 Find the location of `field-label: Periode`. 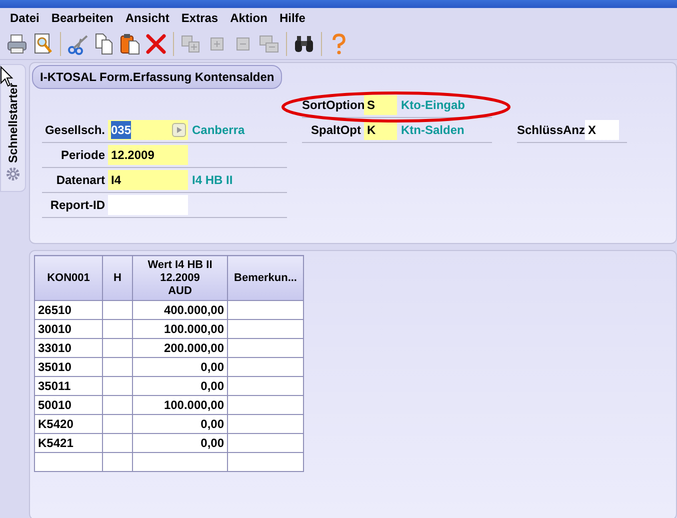

field-label: Periode is located at coordinates (83, 155).